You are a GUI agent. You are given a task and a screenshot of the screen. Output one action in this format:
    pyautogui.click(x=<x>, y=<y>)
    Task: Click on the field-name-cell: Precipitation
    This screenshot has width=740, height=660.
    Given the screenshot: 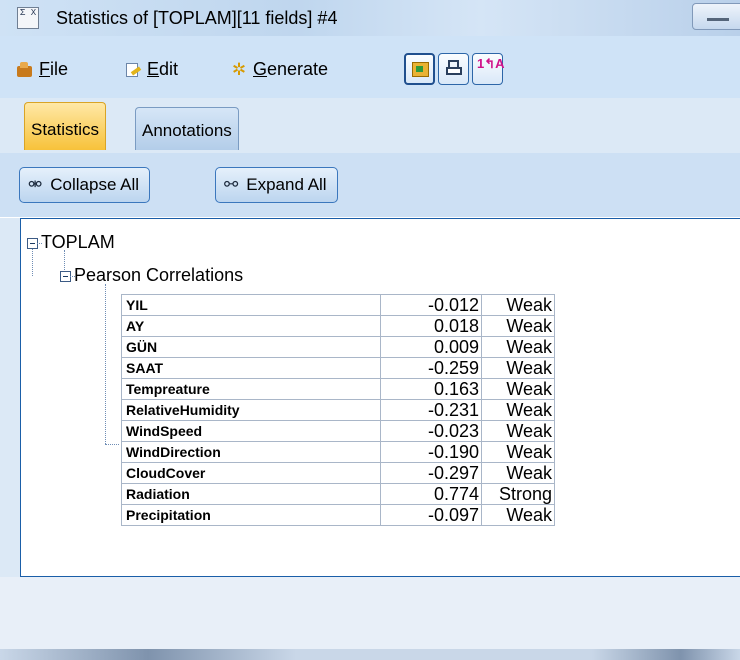 What is the action you would take?
    pyautogui.click(x=251, y=515)
    